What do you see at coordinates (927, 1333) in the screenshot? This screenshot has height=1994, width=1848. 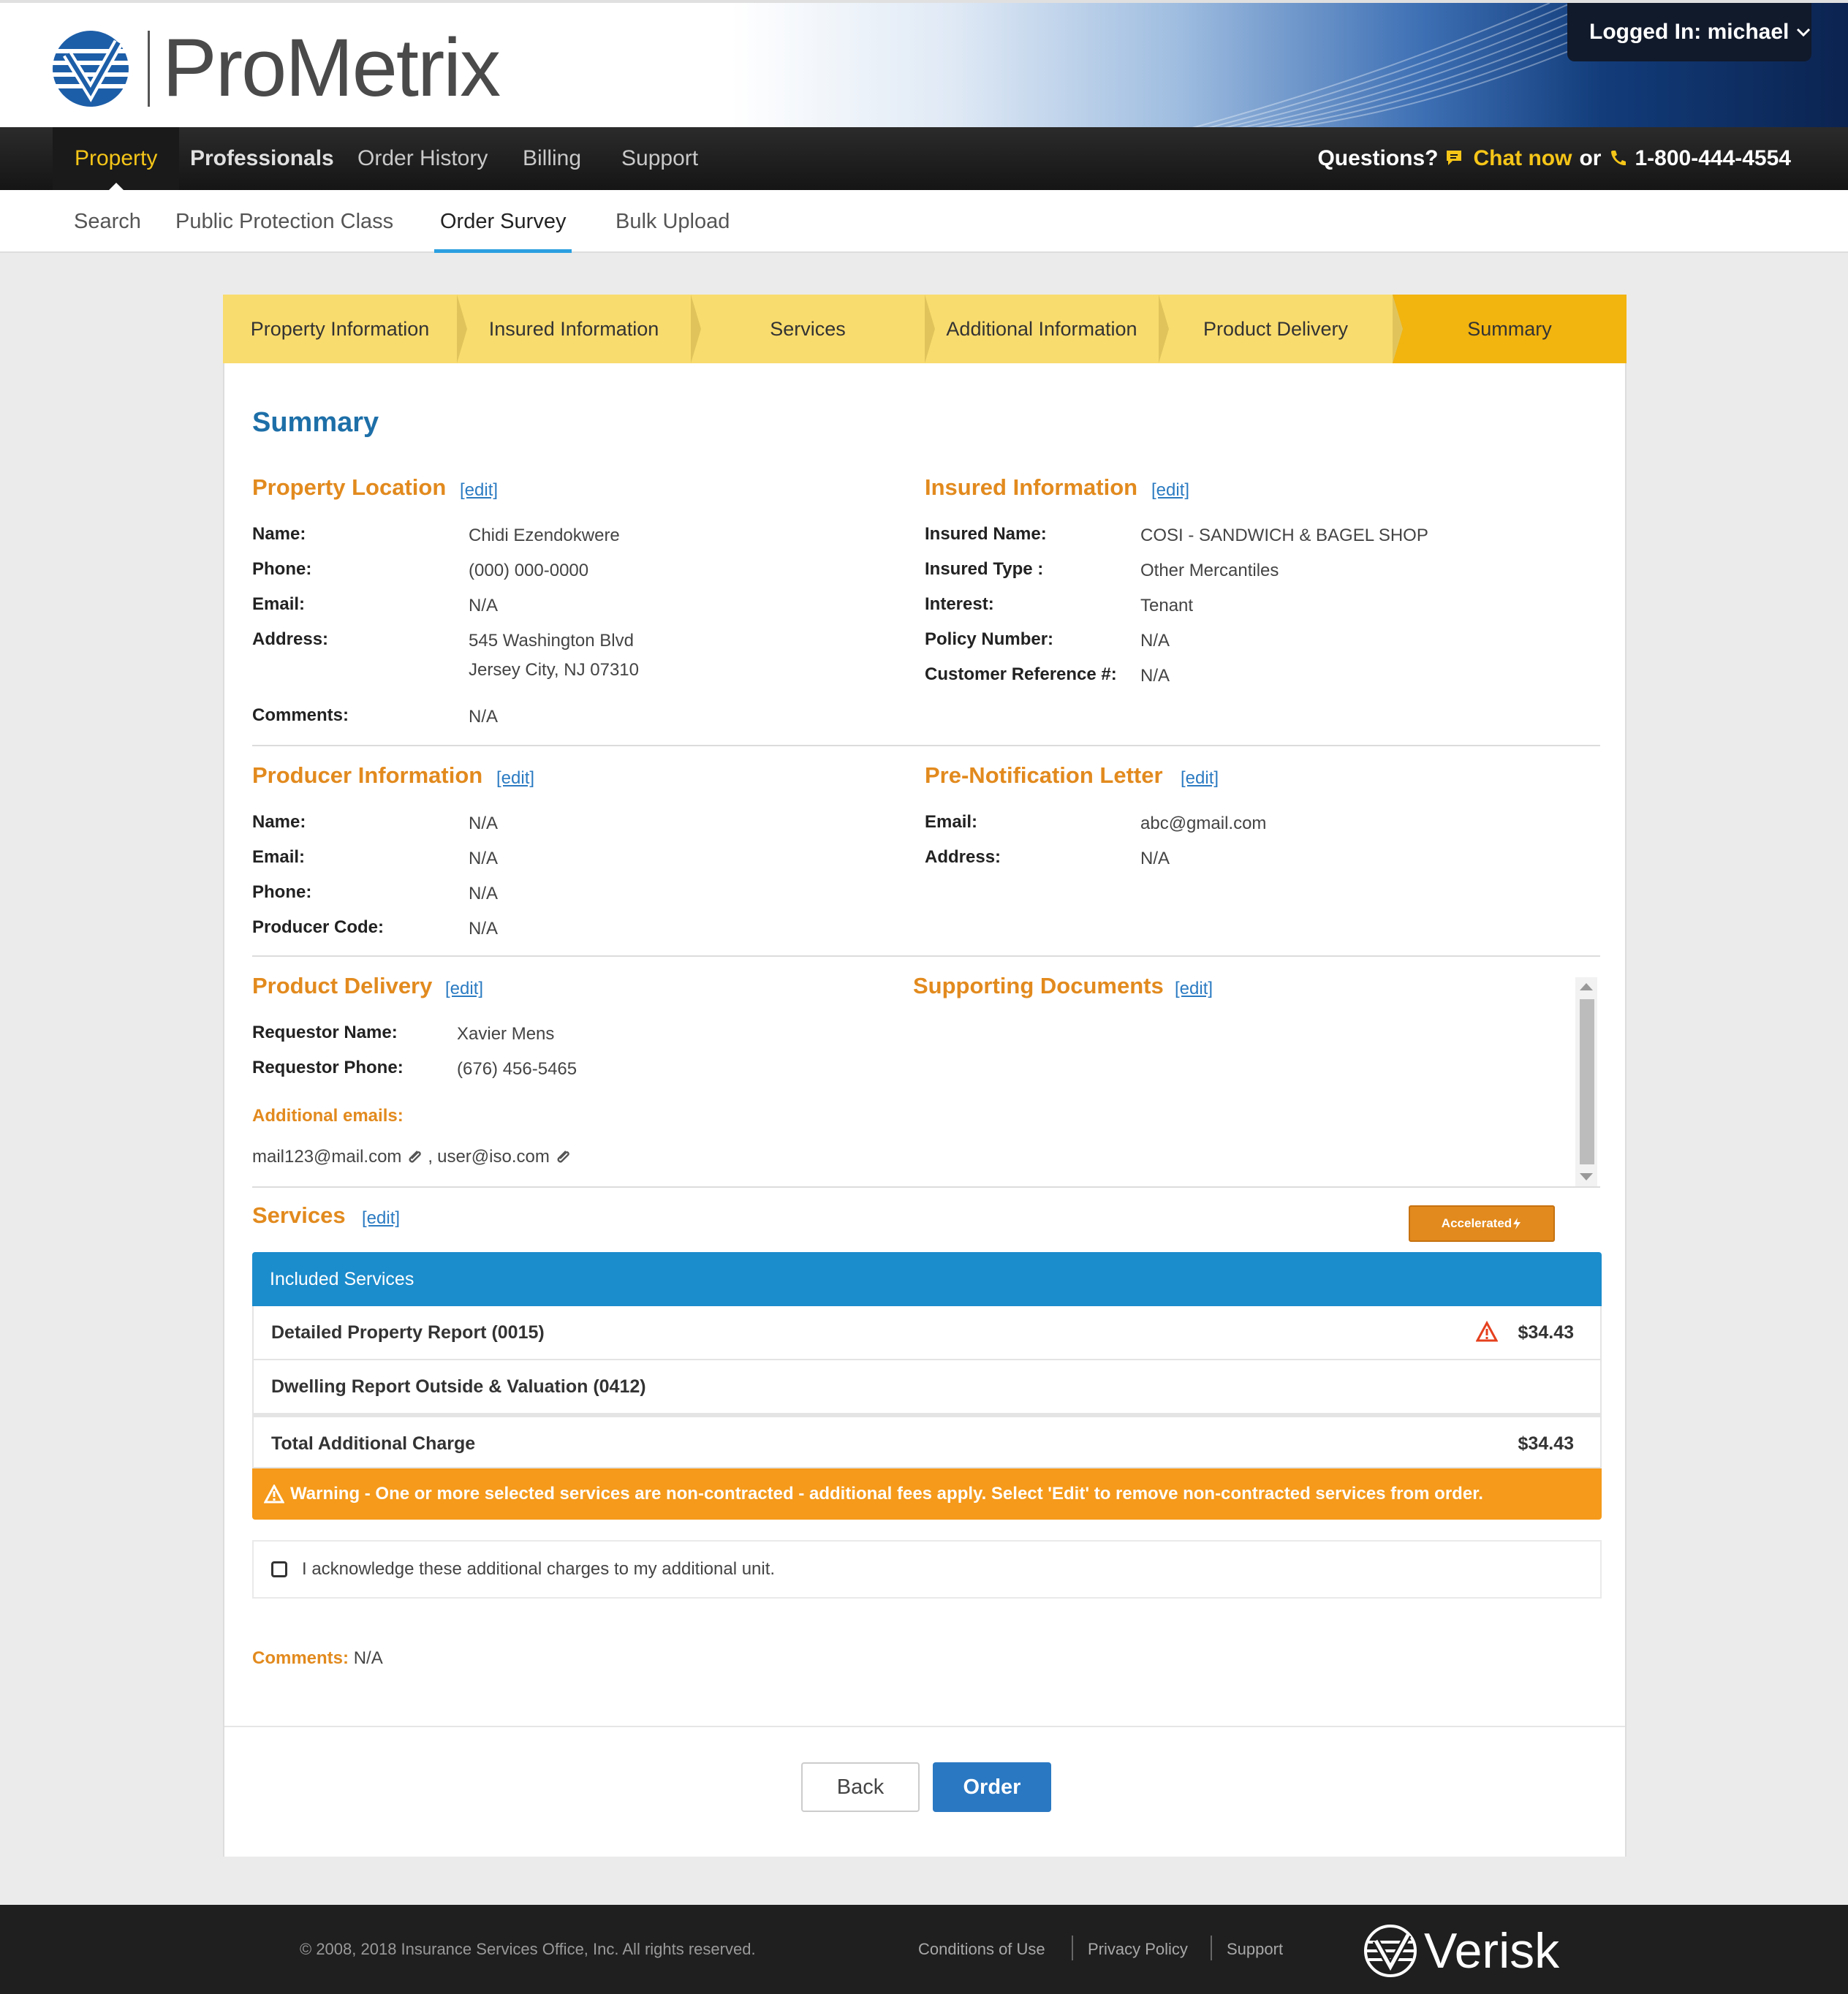 I see `service-row: Detailed Property Report (0015) $34.43` at bounding box center [927, 1333].